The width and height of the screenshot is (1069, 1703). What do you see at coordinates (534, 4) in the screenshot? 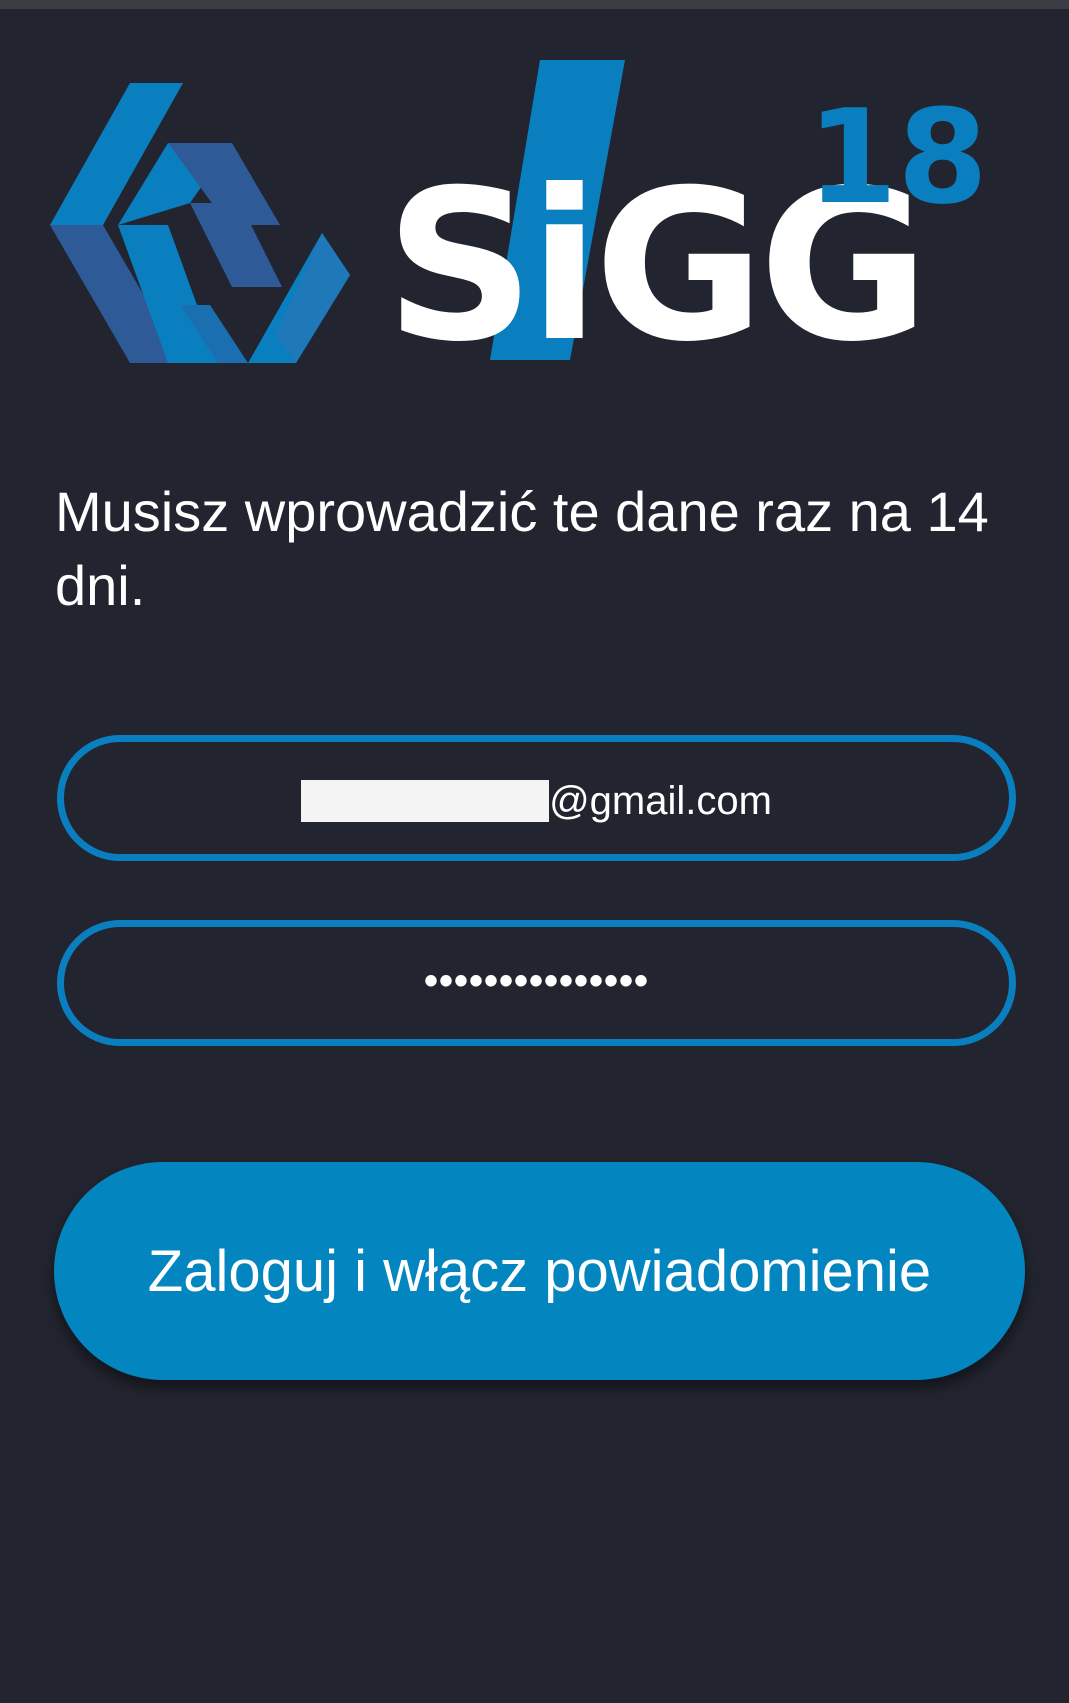
I see `status-bar-strip` at bounding box center [534, 4].